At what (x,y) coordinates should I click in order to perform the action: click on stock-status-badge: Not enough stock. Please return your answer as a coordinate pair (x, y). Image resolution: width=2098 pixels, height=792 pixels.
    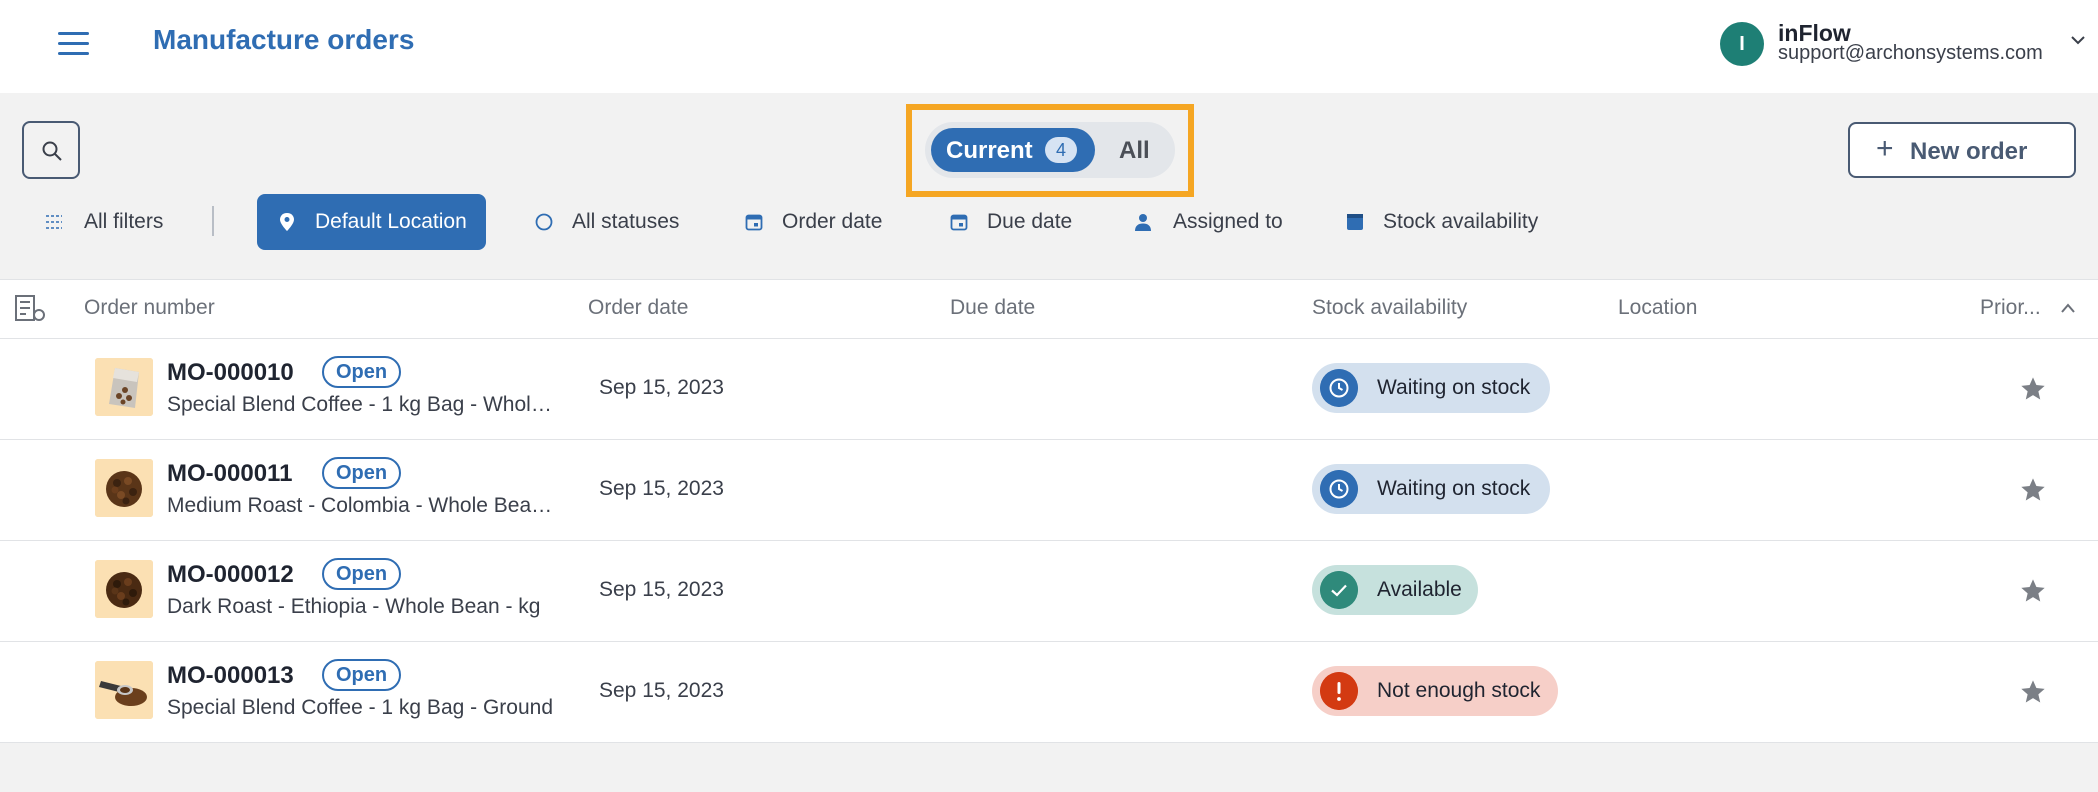
    Looking at the image, I should click on (1435, 691).